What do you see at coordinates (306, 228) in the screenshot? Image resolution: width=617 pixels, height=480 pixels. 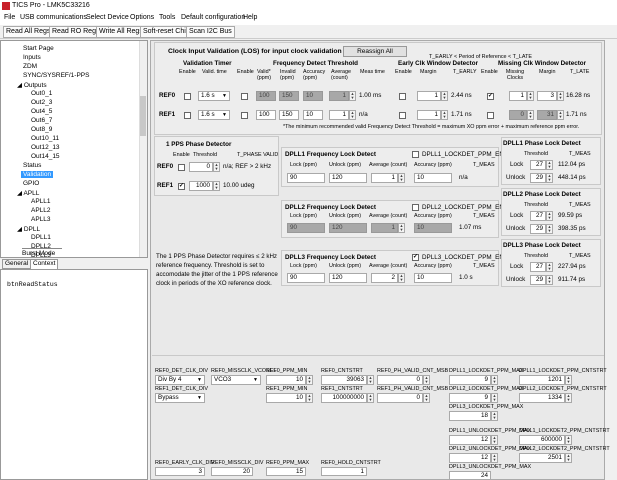 I see `dpll2-lock-ppm-field: 90` at bounding box center [306, 228].